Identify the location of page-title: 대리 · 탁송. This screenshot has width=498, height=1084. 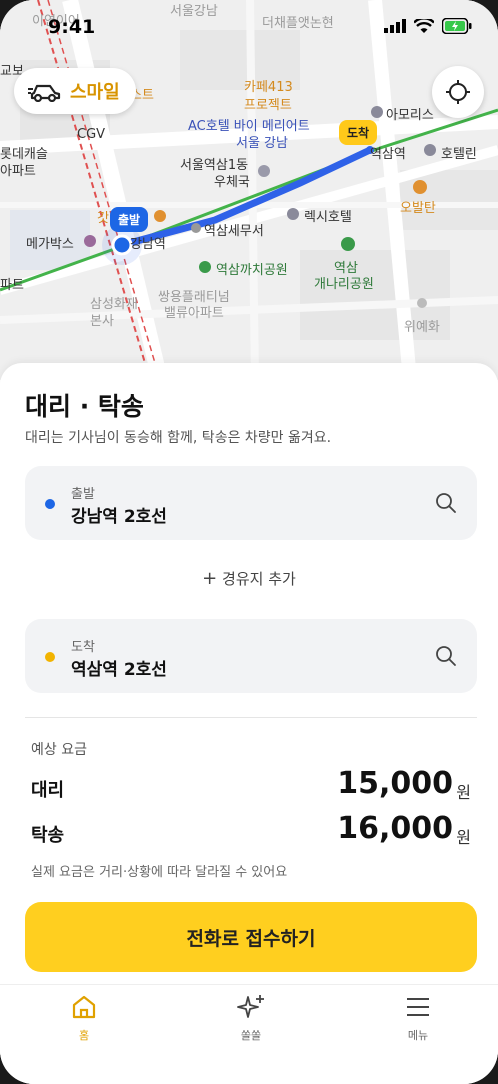
(84, 406).